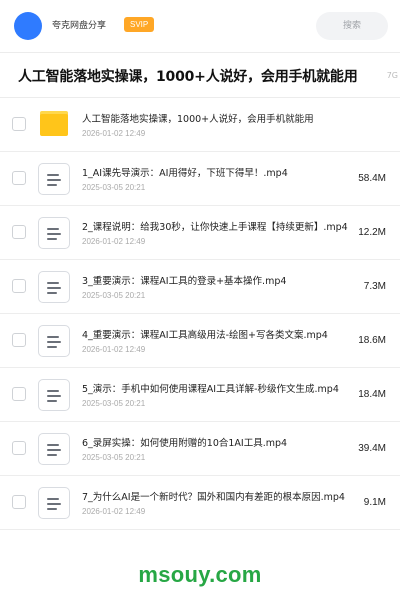 The height and width of the screenshot is (600, 400). What do you see at coordinates (372, 340) in the screenshot?
I see `file-size: 18.6M` at bounding box center [372, 340].